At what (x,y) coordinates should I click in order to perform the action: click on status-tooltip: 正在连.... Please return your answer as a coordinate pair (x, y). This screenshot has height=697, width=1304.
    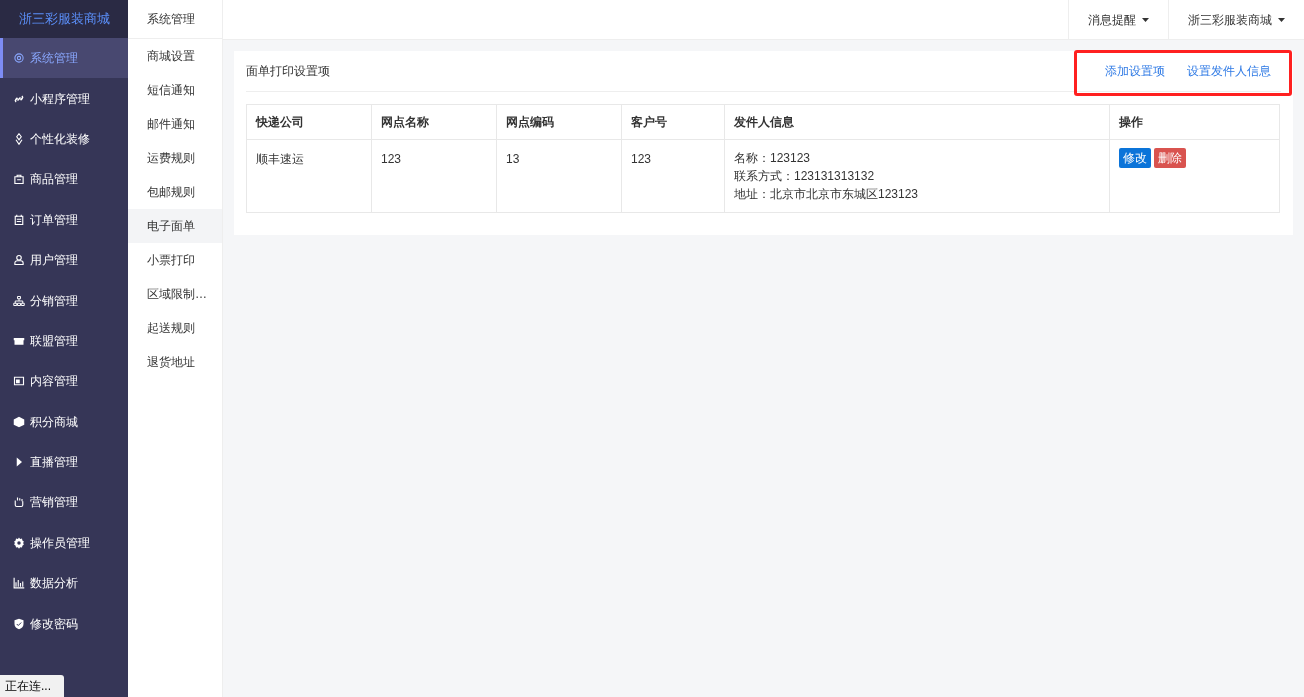
    Looking at the image, I should click on (32, 686).